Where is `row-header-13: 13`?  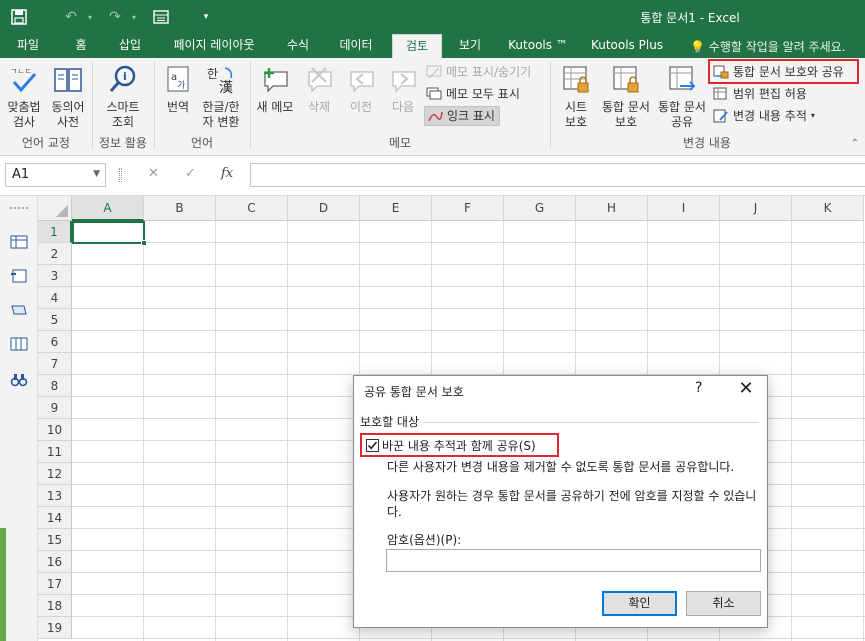
row-header-13: 13 is located at coordinates (55, 496).